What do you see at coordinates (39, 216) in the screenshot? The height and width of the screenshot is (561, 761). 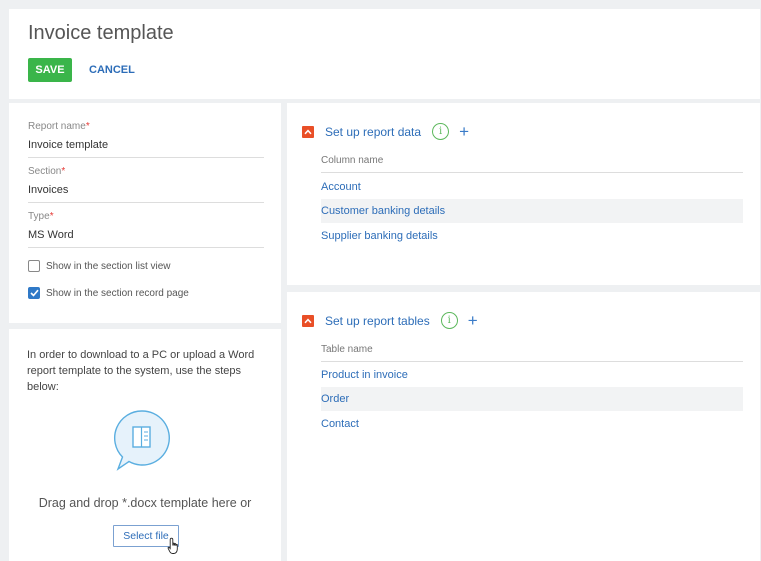 I see `type-label: Type` at bounding box center [39, 216].